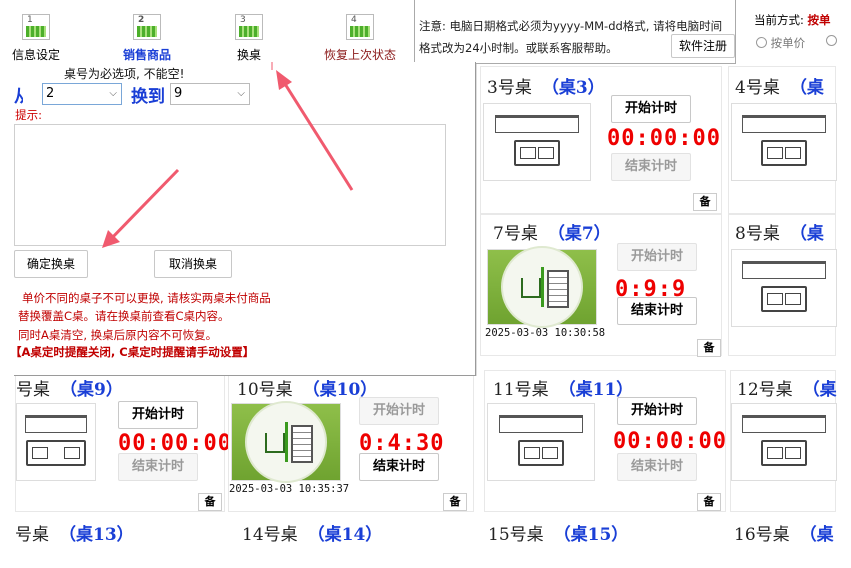 The width and height of the screenshot is (851, 568). I want to click on arrow-to-switch-tab, so click(315, 130).